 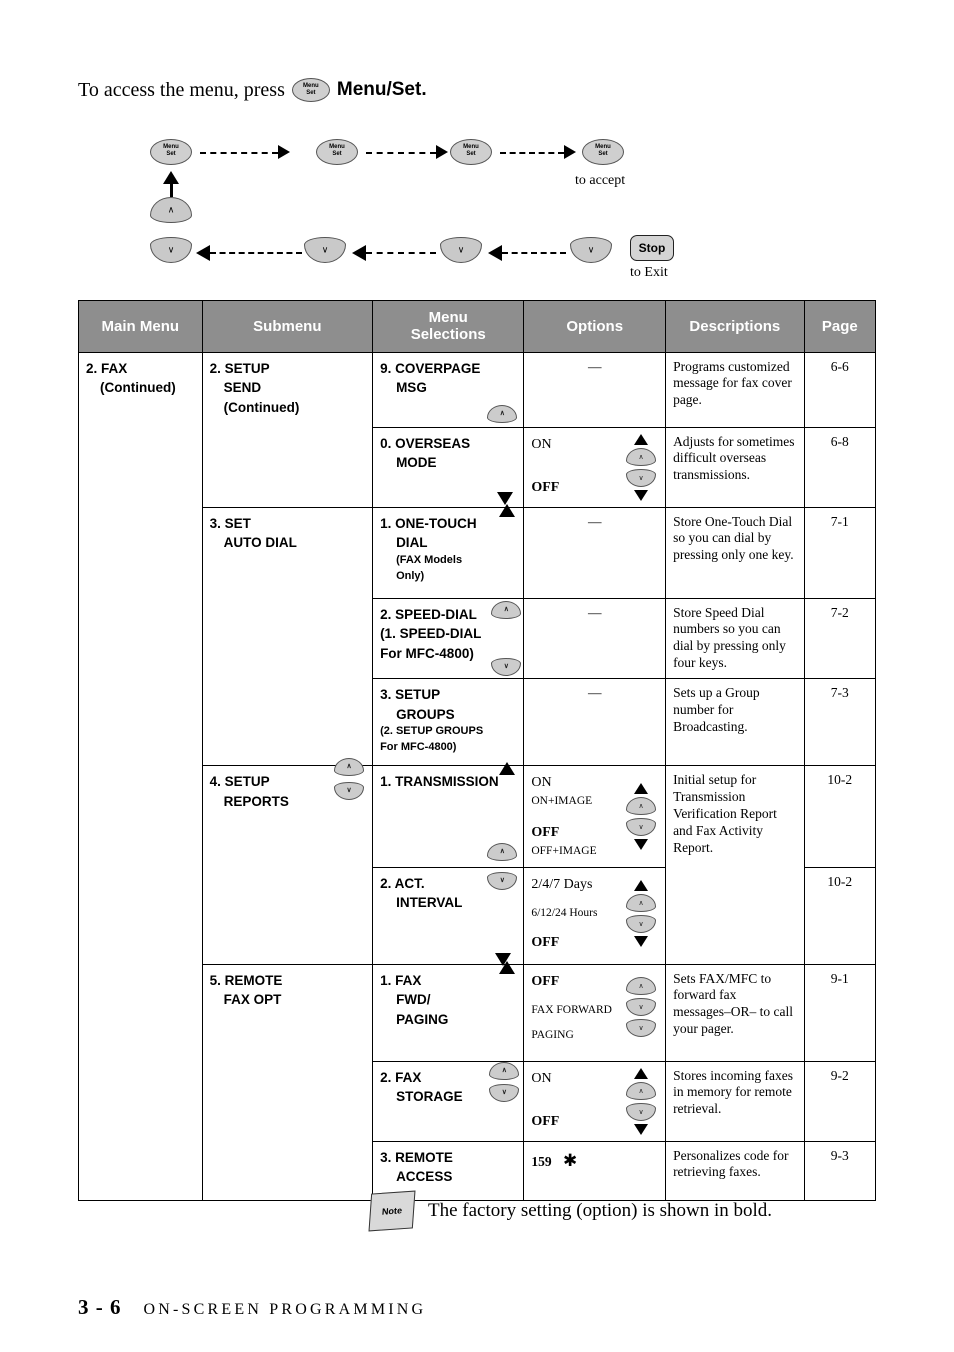 I want to click on cell-selection-fax-storage: 2. FAX STORAGE ∧ ∨, so click(x=448, y=1101).